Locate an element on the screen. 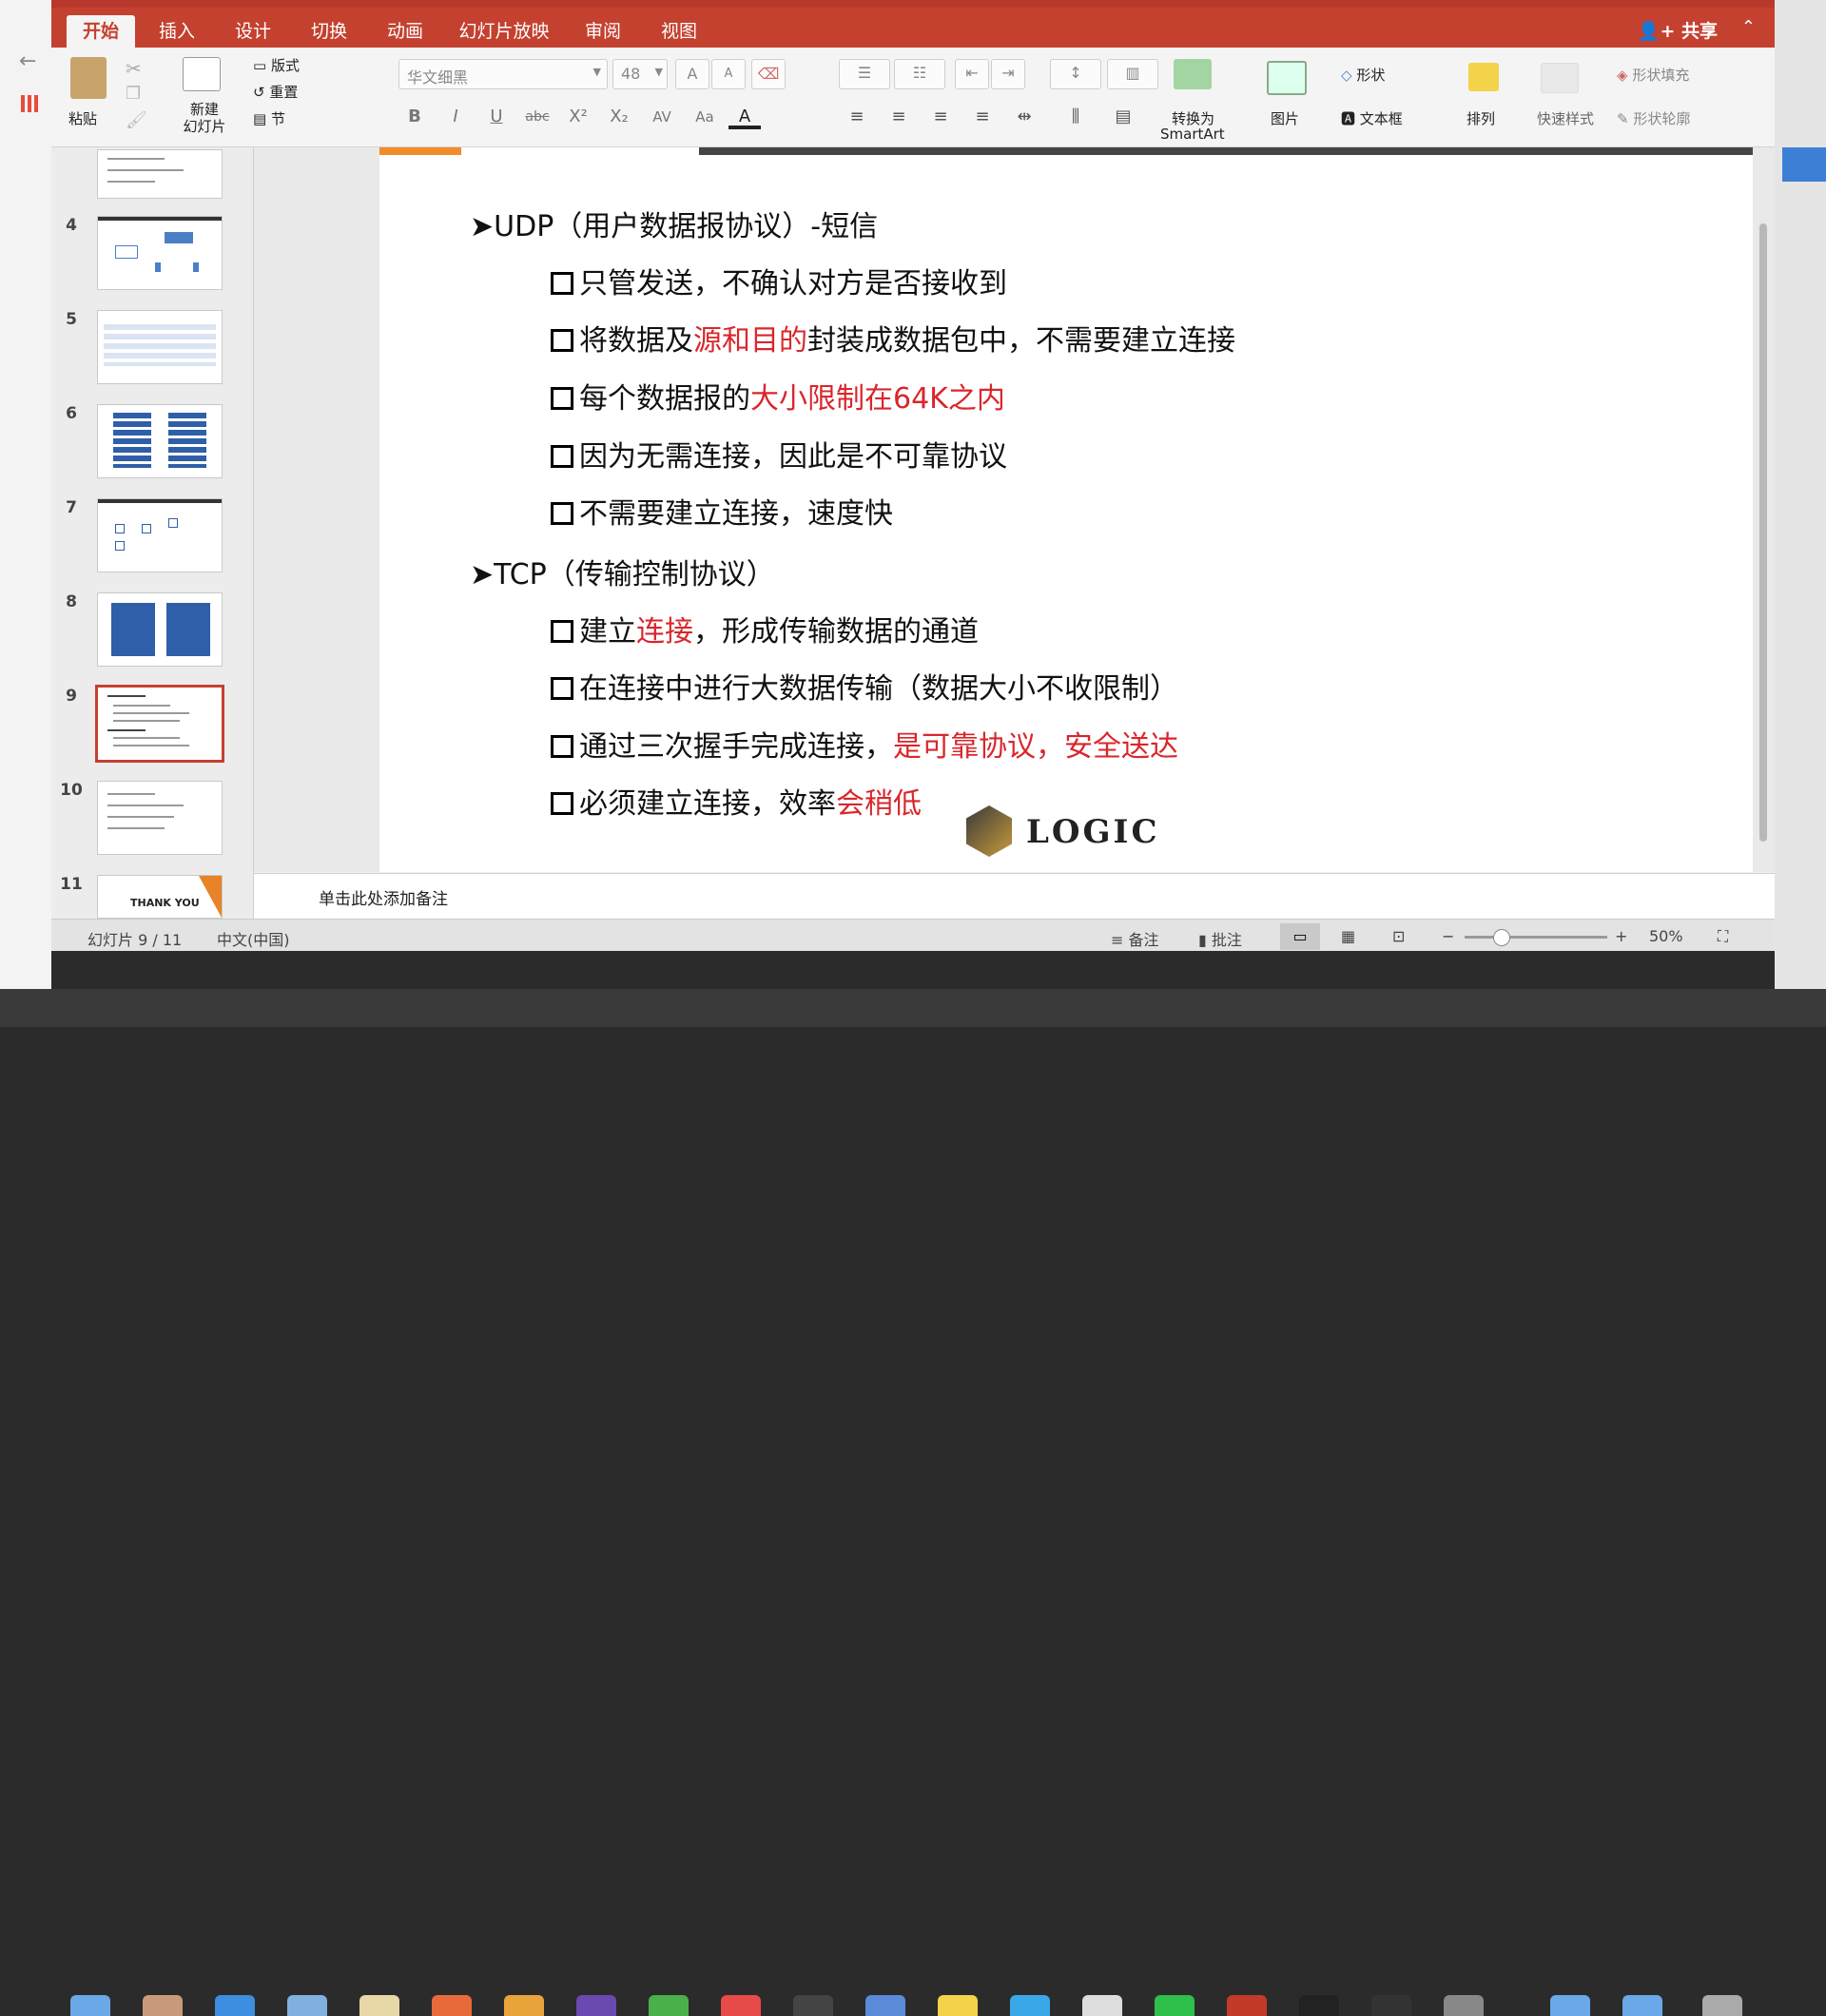  superscript-icon: X² is located at coordinates (578, 117).